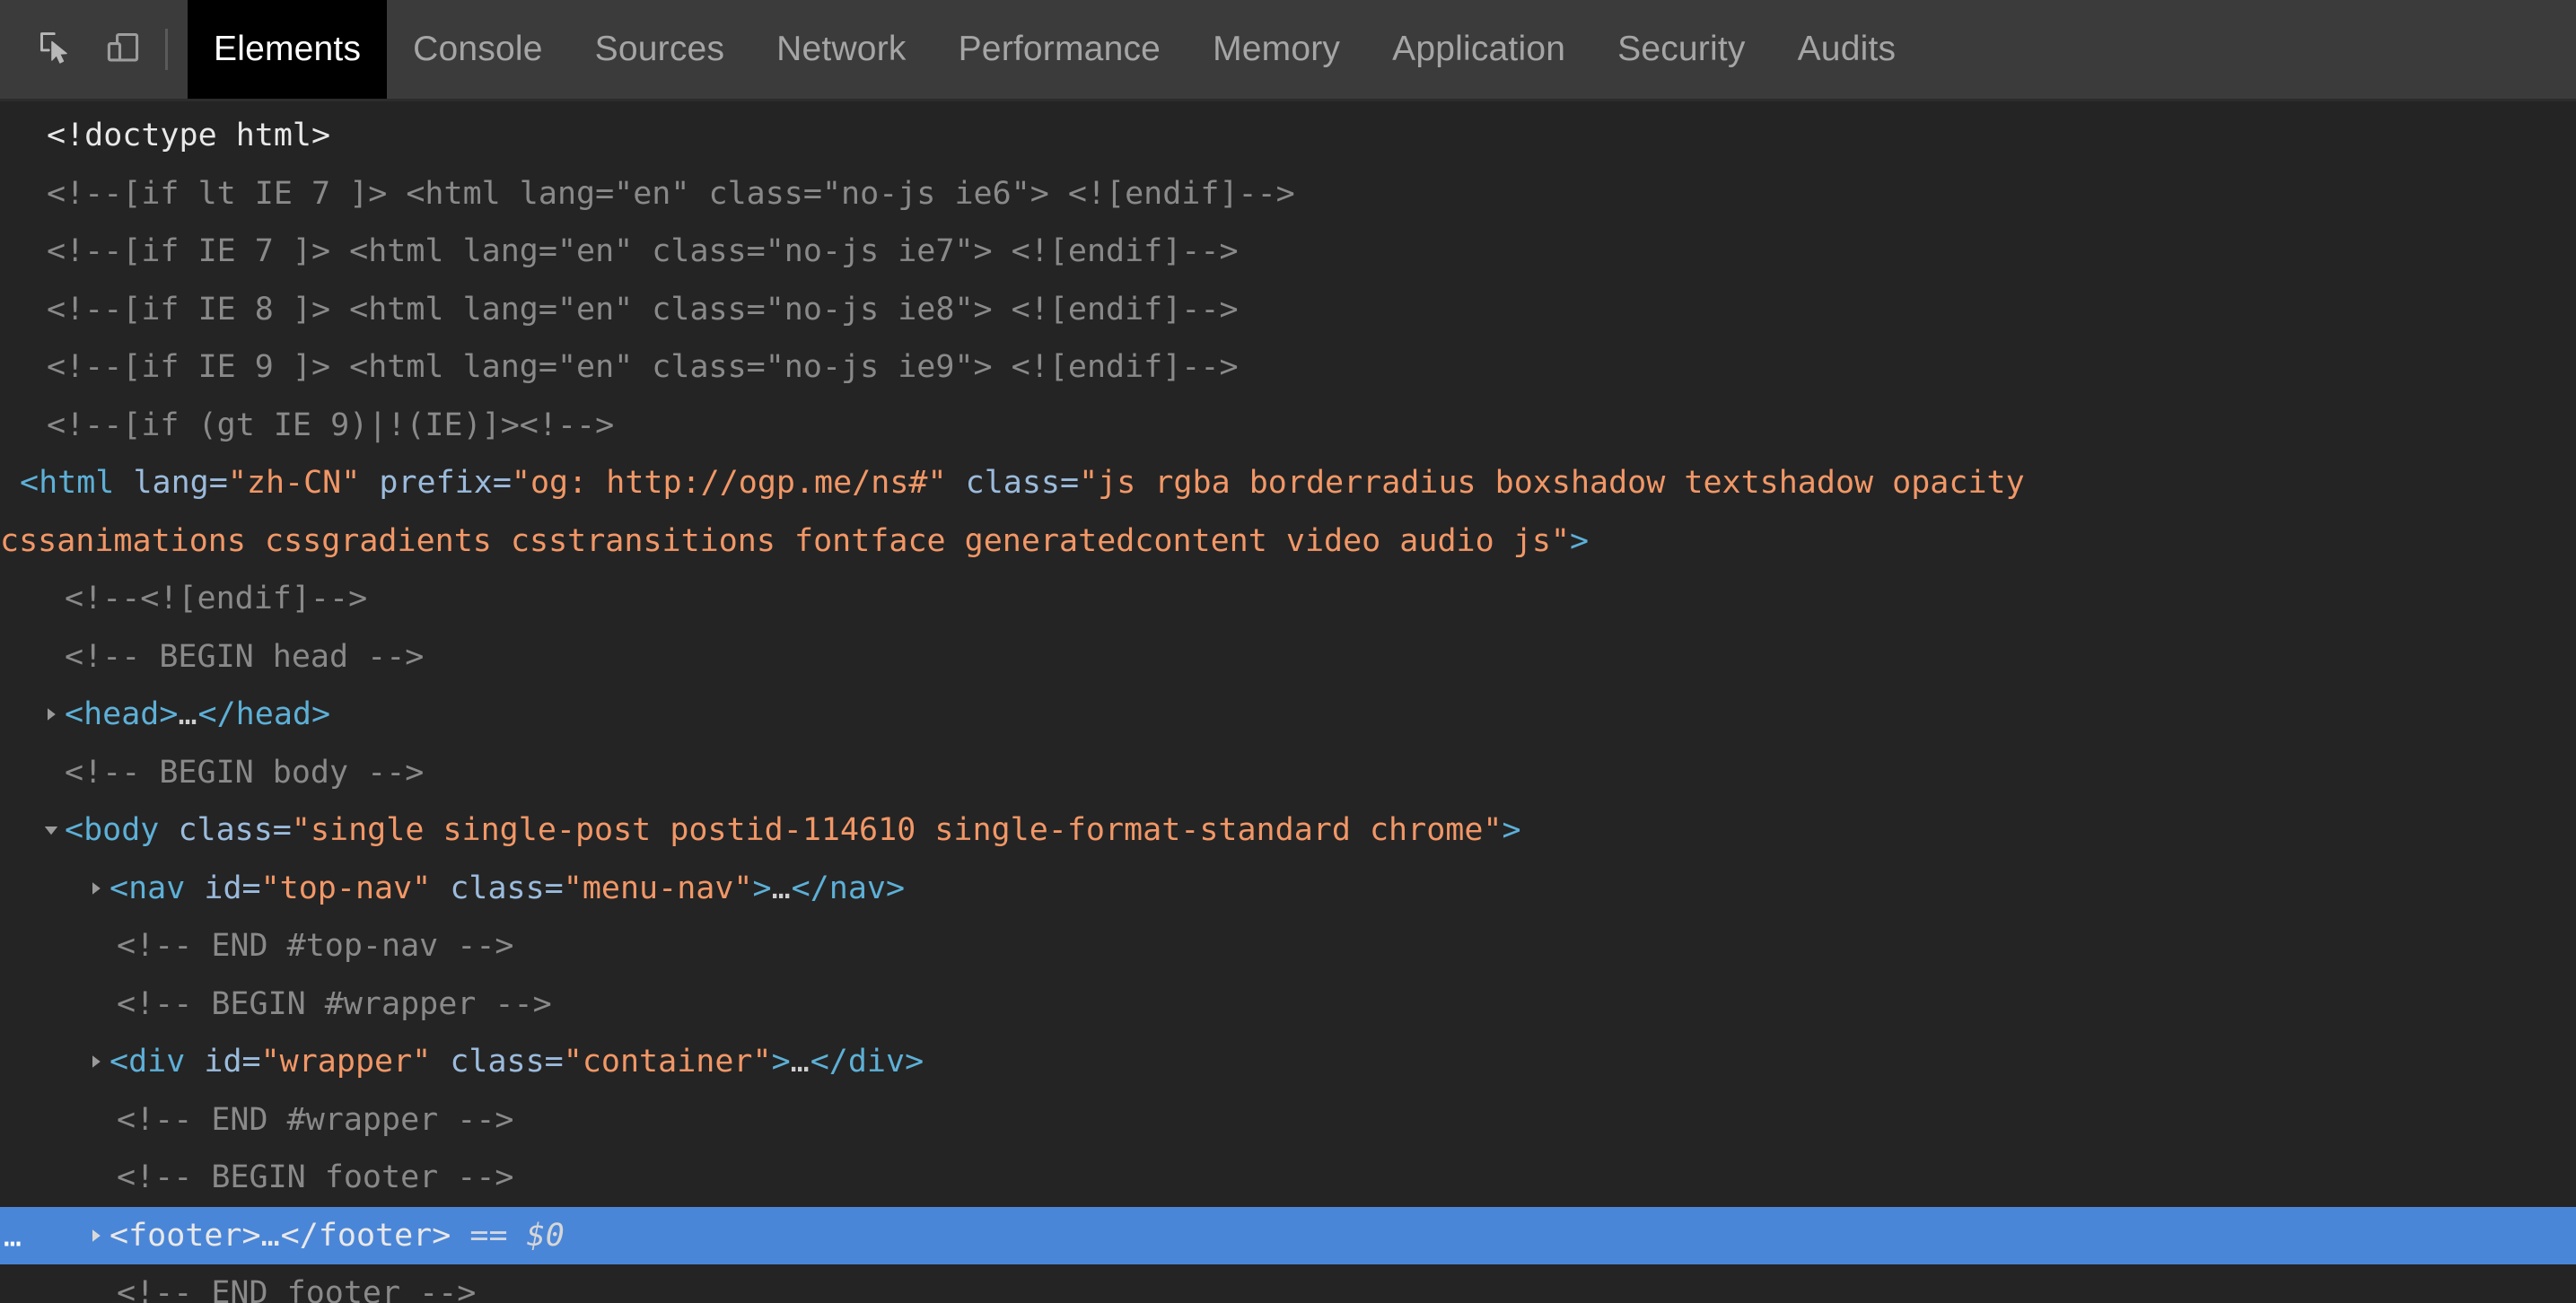 The image size is (2576, 1303). What do you see at coordinates (264, 714) in the screenshot?
I see `head-close-tag: </head>` at bounding box center [264, 714].